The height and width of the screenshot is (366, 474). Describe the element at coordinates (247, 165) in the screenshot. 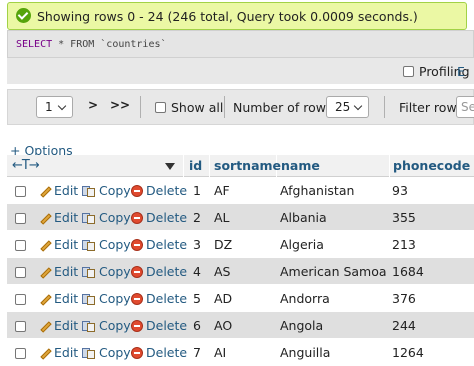

I see `column-header-sortname: sortname` at that location.